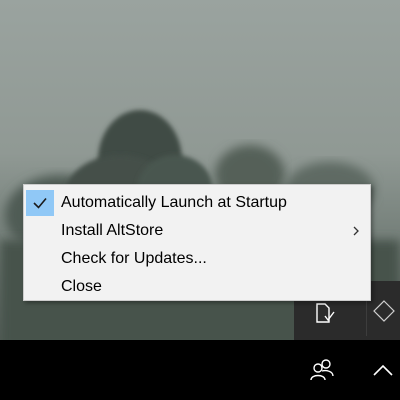  Describe the element at coordinates (383, 372) in the screenshot. I see `show-hidden-icons-chevron-icon` at that location.